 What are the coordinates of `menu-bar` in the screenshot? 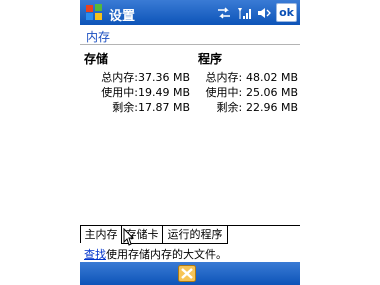 It's located at (190, 273).